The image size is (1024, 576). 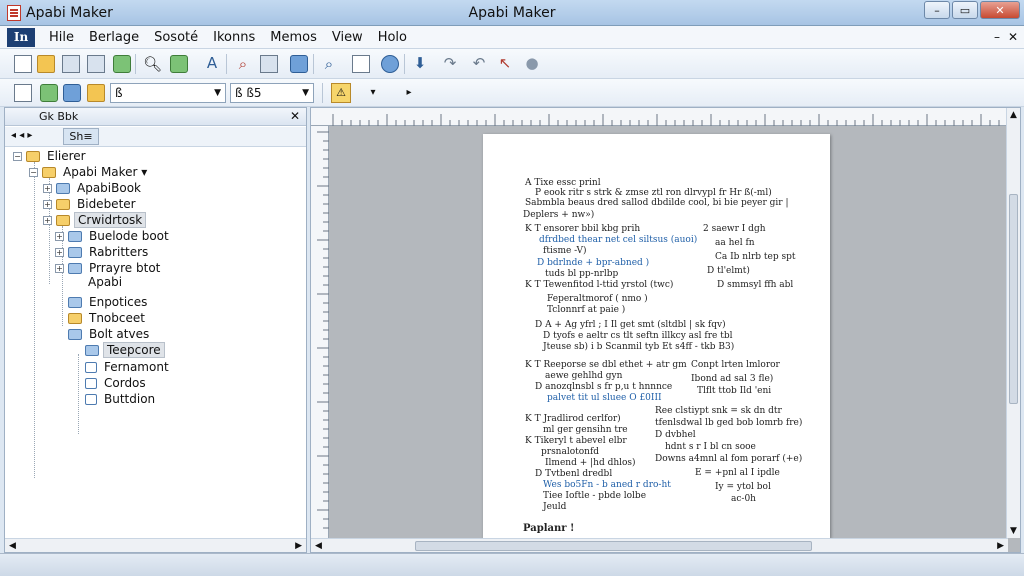 I want to click on page-line: K Tikeryl t abevel elbr, so click(x=576, y=441).